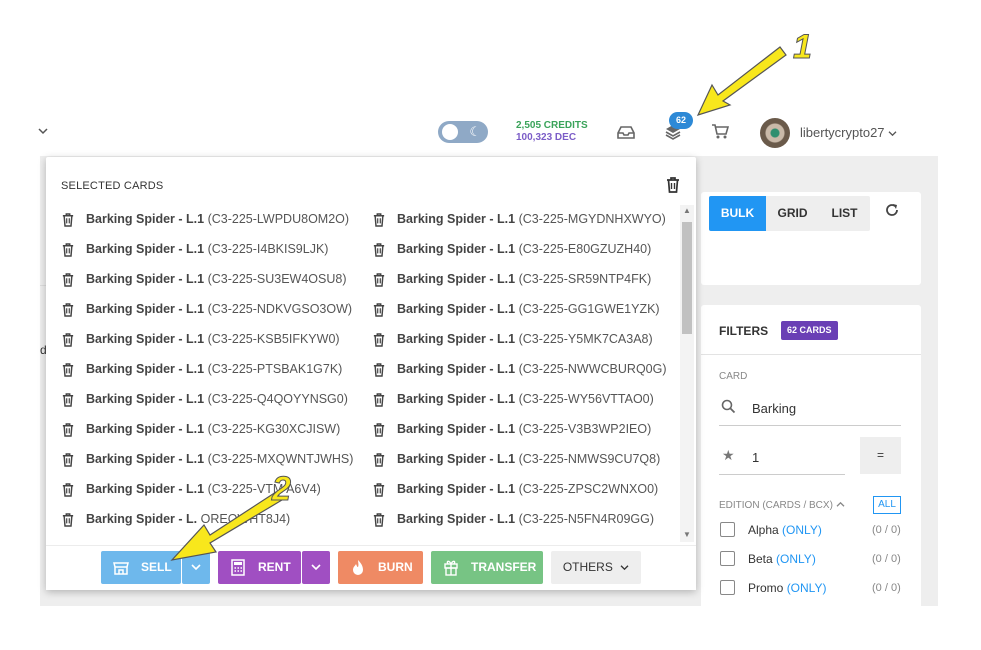 The image size is (981, 650). Describe the element at coordinates (277, 399) in the screenshot. I see `card-id: (C3-225-Q4QOYYNSG0)` at that location.